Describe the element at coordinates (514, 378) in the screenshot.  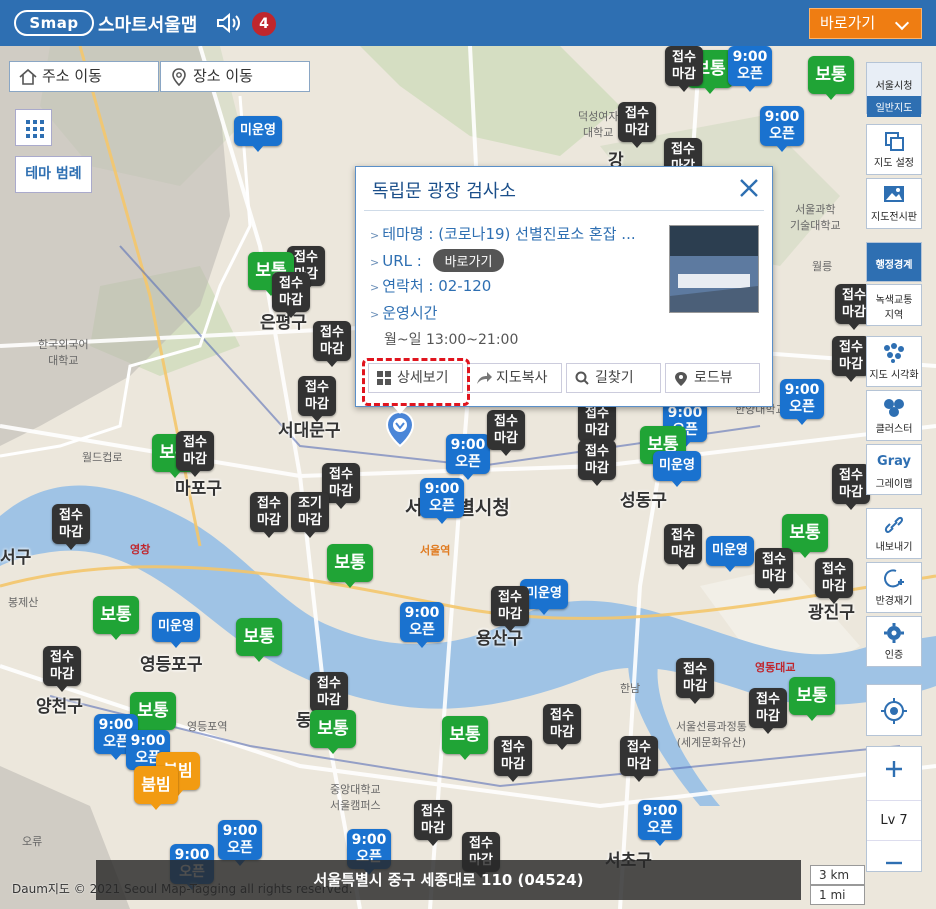
I see `copy-map-button: 지도복사` at that location.